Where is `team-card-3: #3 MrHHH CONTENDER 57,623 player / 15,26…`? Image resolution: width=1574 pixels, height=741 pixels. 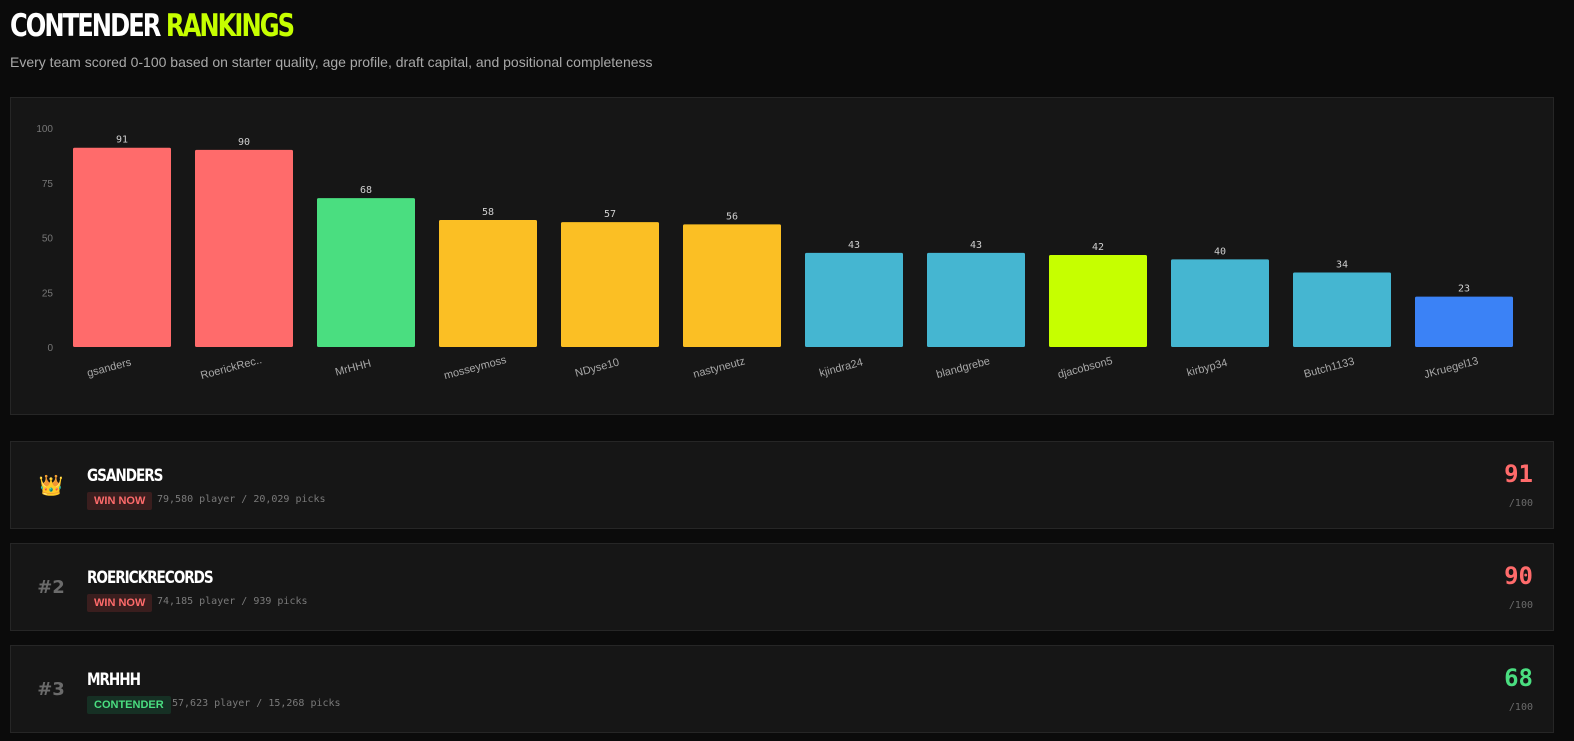
team-card-3: #3 MrHHH CONTENDER 57,623 player / 15,26… is located at coordinates (782, 689).